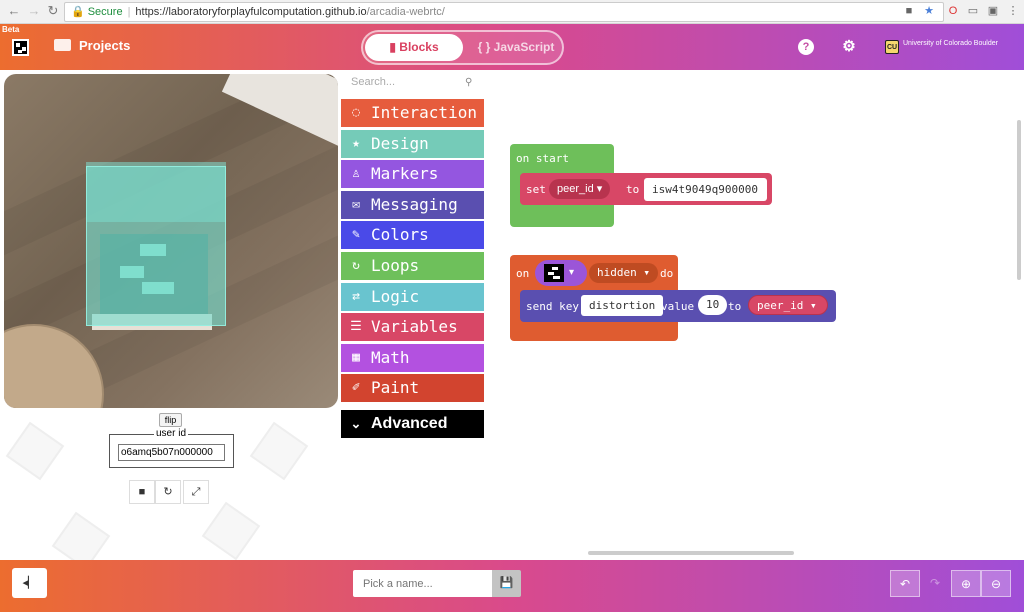  Describe the element at coordinates (552, 306) in the screenshot. I see `send-key-label: send key` at that location.